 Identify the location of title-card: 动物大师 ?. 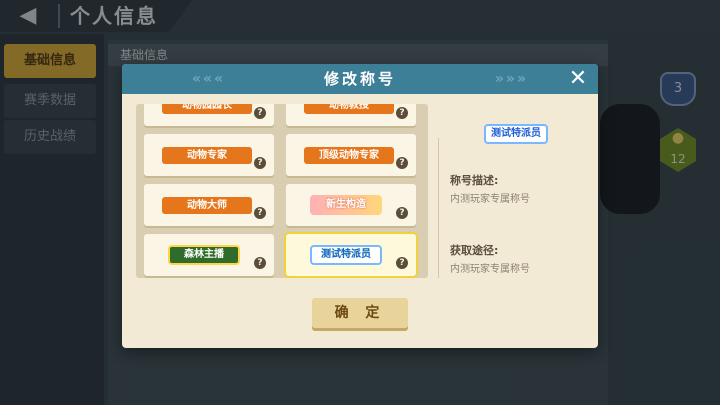
(209, 205).